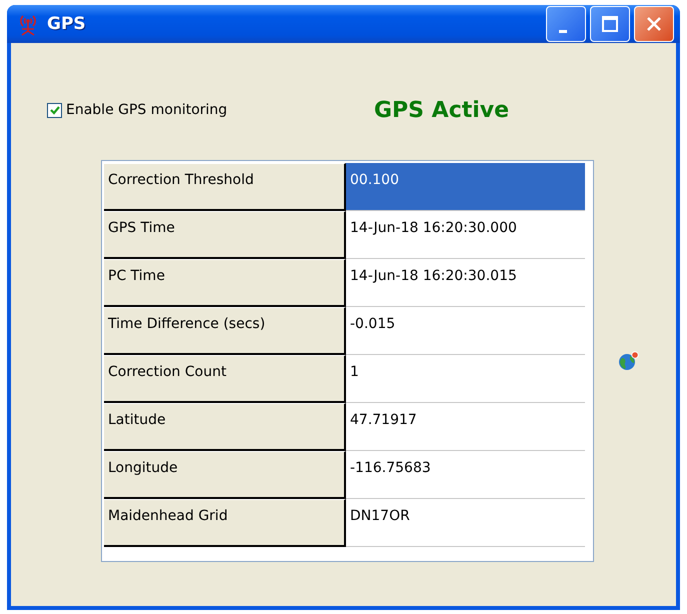 This screenshot has height=614, width=687. I want to click on maximize-icon, so click(610, 24).